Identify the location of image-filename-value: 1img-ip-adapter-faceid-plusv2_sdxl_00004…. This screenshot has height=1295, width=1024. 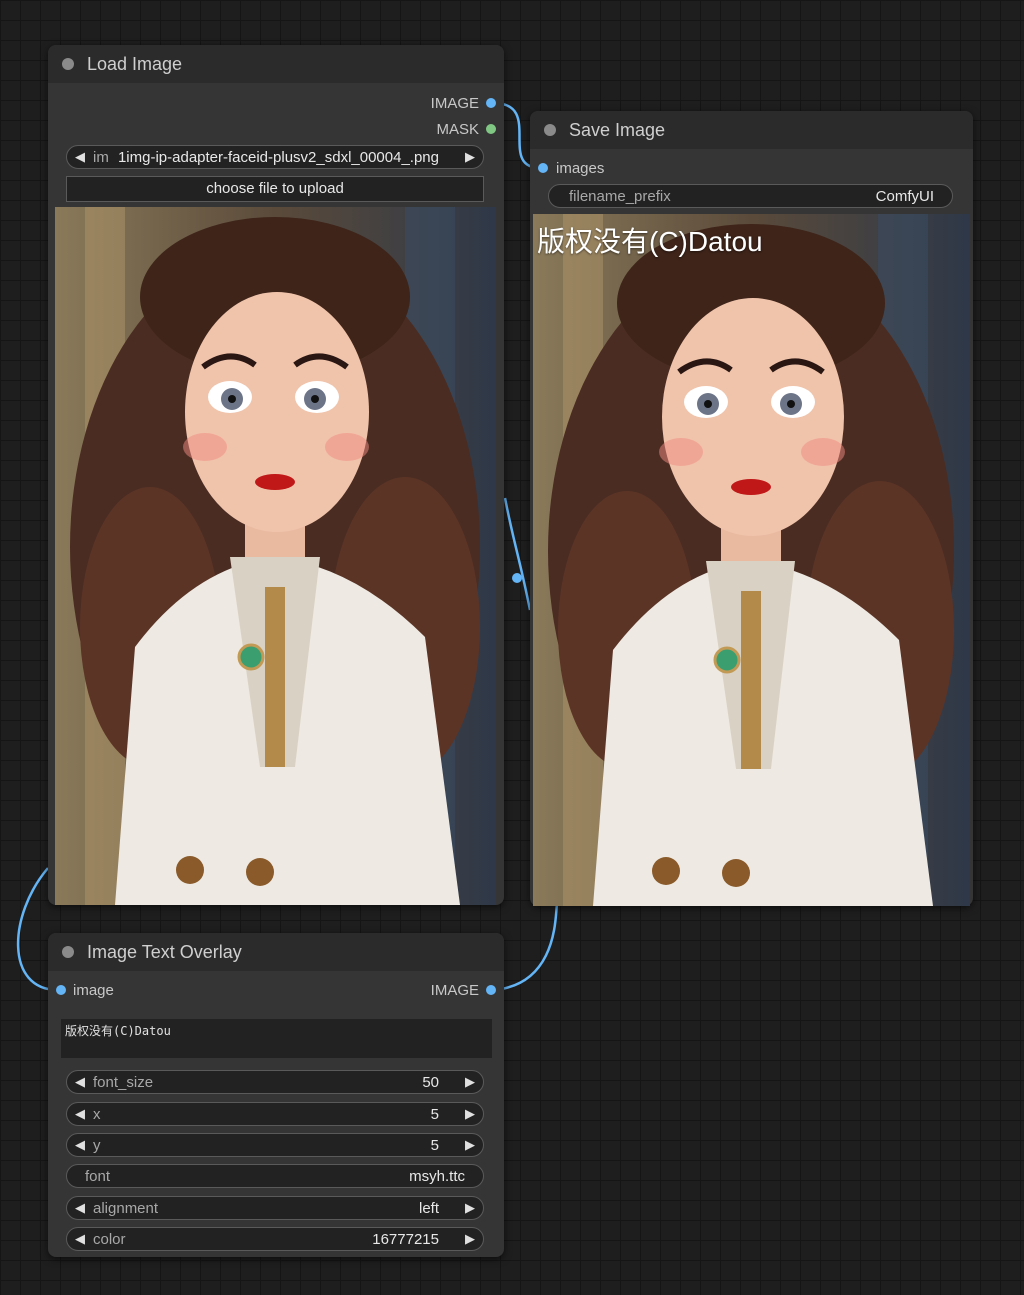
(278, 157).